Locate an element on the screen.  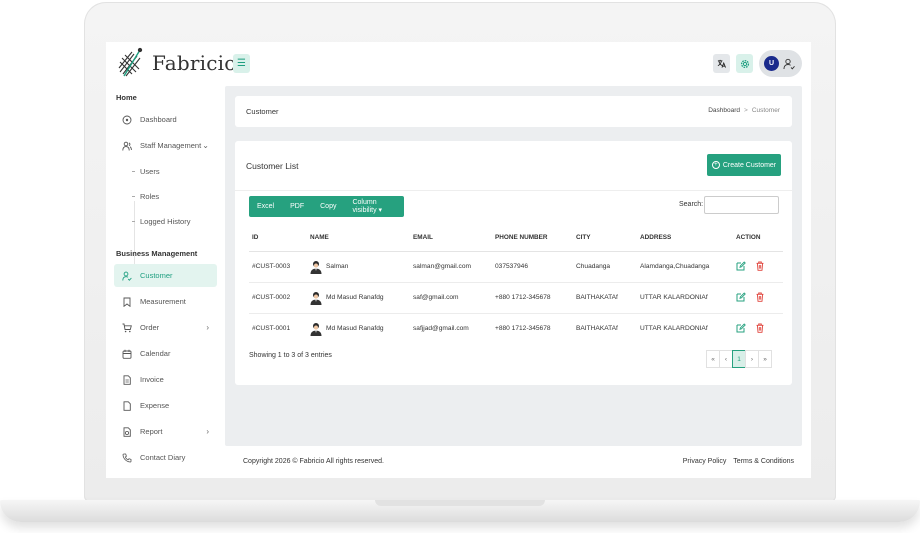
column-header-name: NAME is located at coordinates (358, 238).